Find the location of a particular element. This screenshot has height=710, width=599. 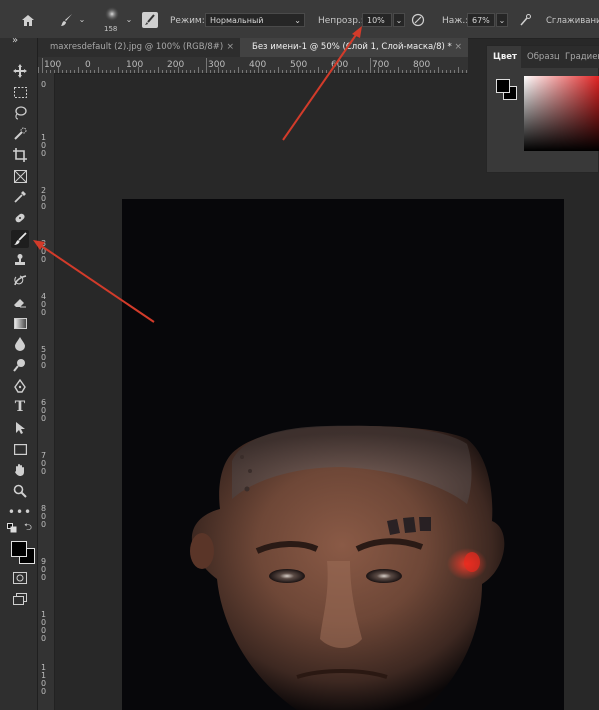

flow-input: 67% is located at coordinates (481, 20).